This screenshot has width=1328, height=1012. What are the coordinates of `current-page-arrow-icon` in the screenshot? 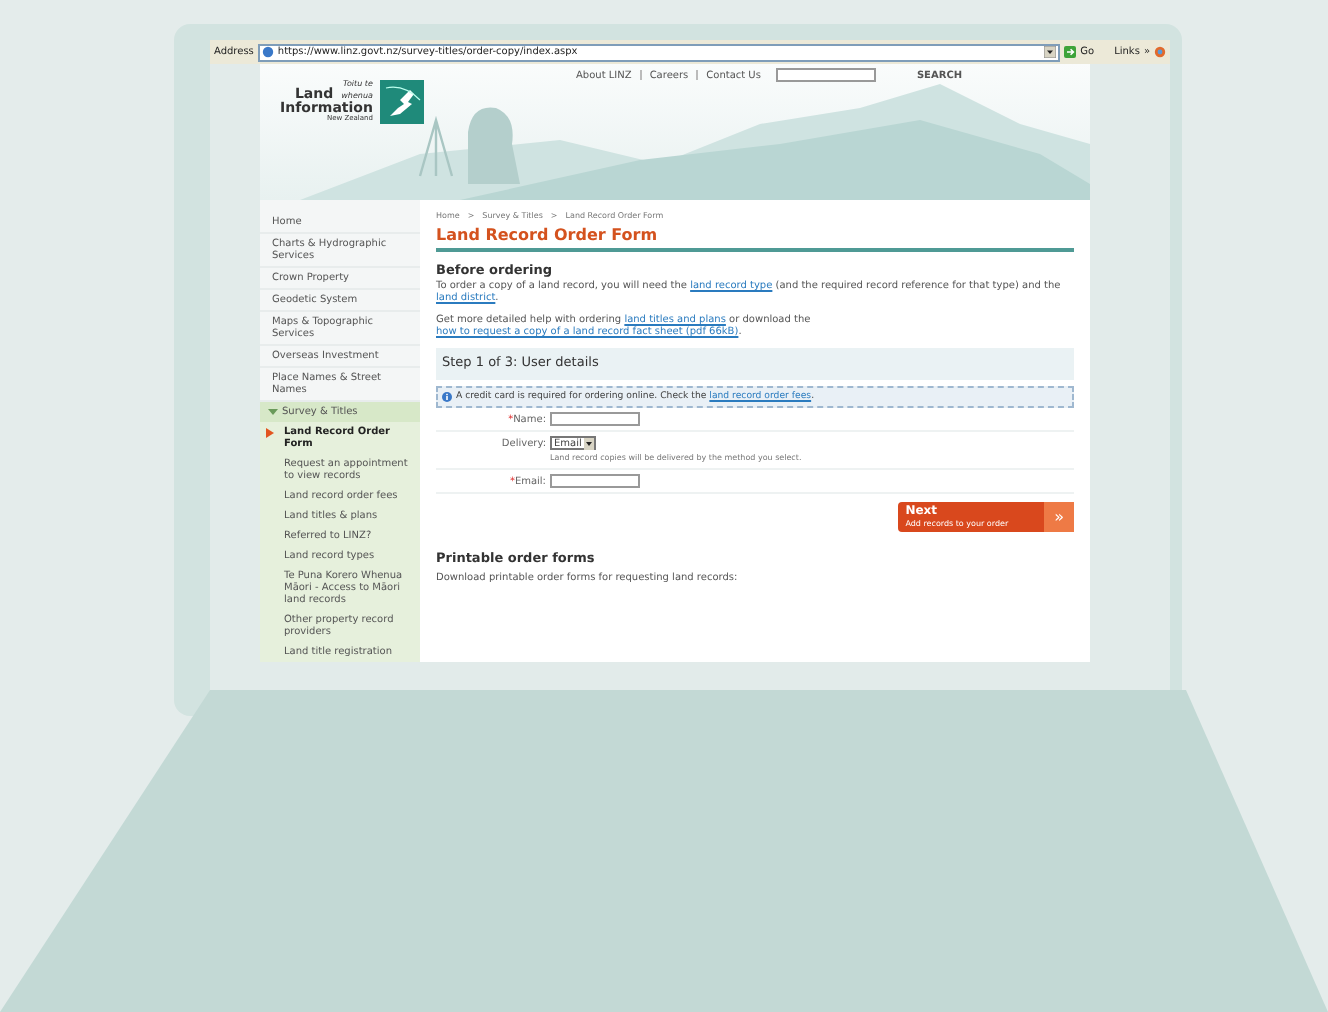 It's located at (270, 433).